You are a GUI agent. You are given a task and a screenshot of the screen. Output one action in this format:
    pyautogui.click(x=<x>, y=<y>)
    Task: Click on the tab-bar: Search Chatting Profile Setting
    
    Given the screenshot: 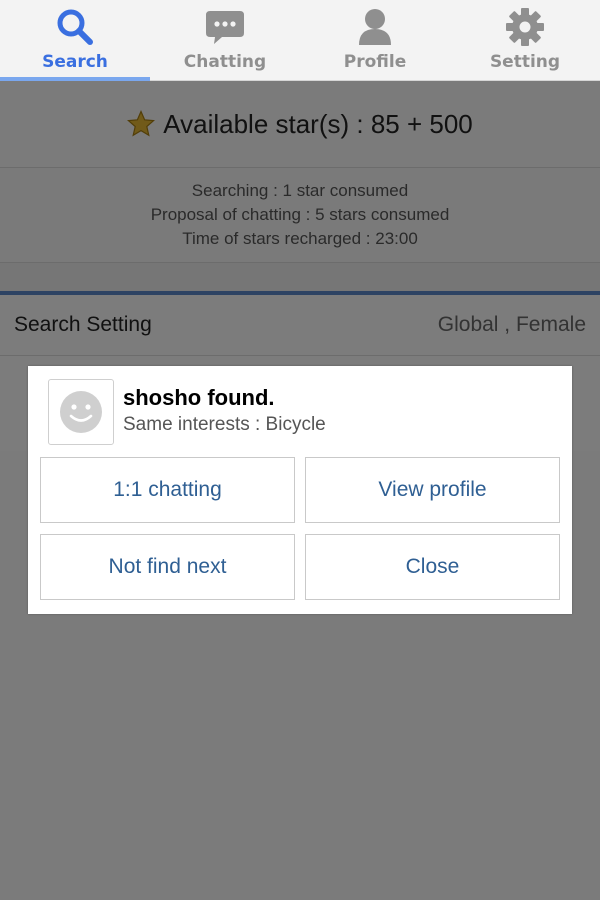 What is the action you would take?
    pyautogui.click(x=300, y=40)
    